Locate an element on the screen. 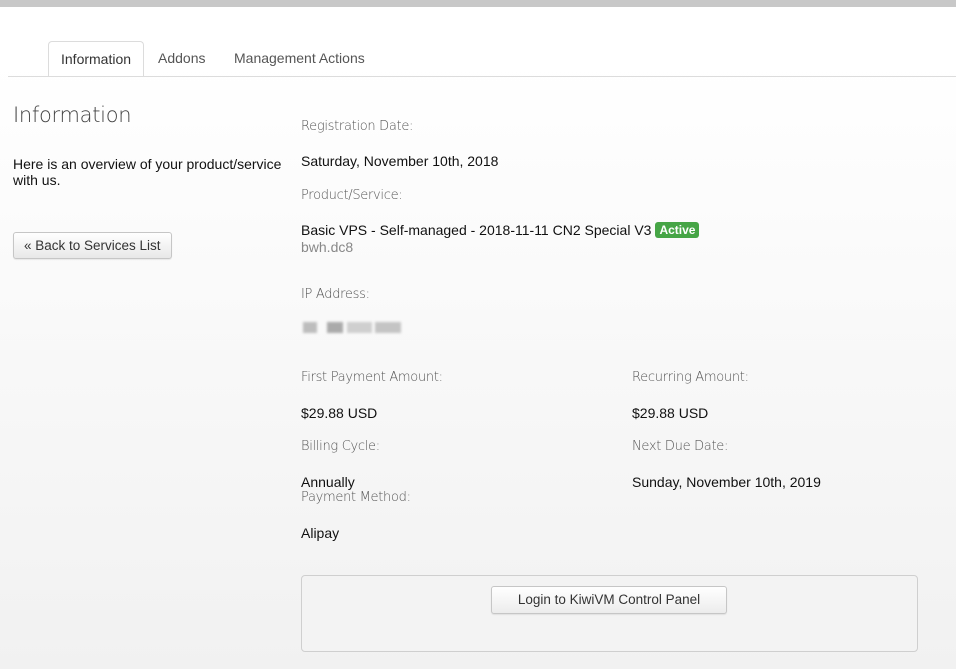  tab-management-actions: Management Actions is located at coordinates (299, 58).